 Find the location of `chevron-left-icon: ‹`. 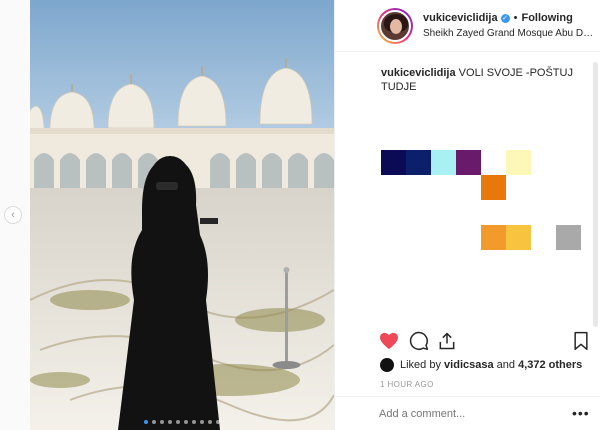

chevron-left-icon: ‹ is located at coordinates (13, 215).